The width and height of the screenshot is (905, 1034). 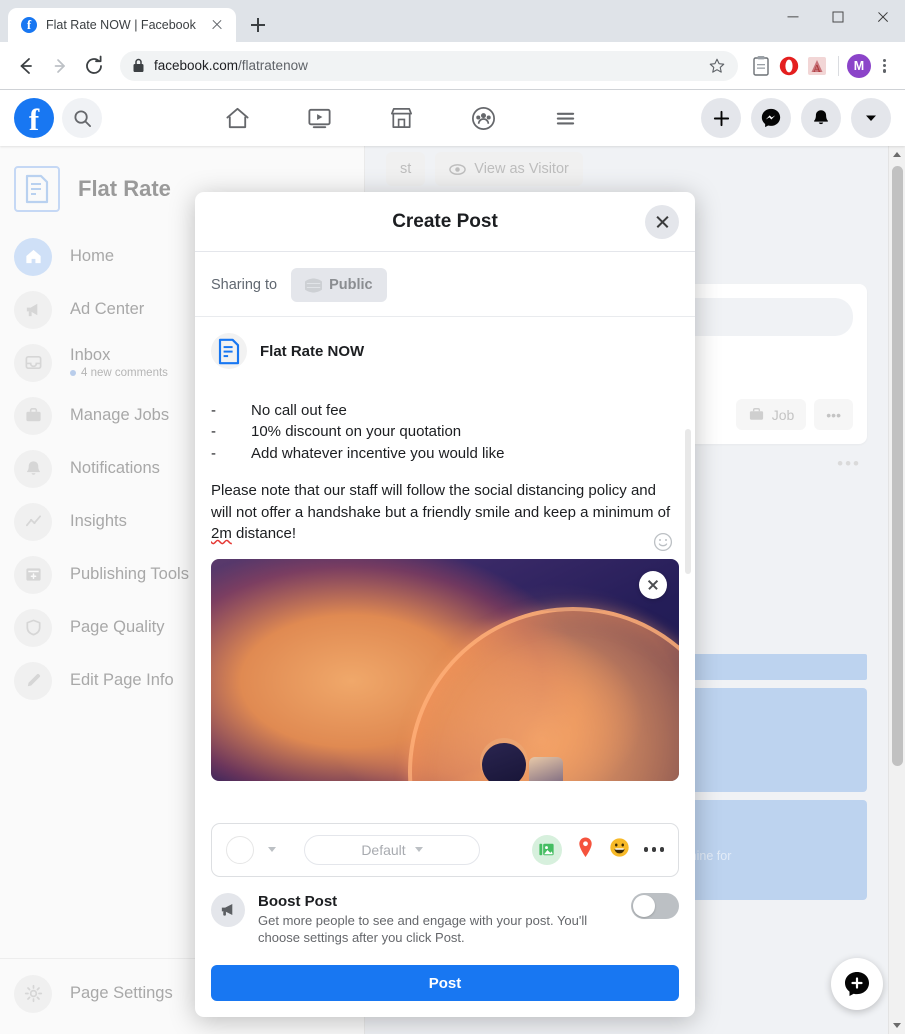 I want to click on navbar-center, so click(x=401, y=118).